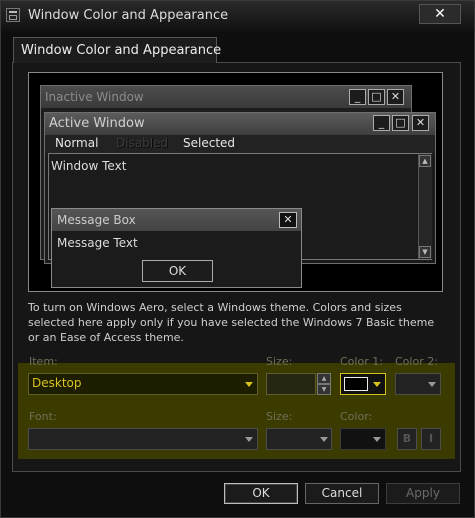 The image size is (475, 518). What do you see at coordinates (291, 384) in the screenshot?
I see `item-size-input` at bounding box center [291, 384].